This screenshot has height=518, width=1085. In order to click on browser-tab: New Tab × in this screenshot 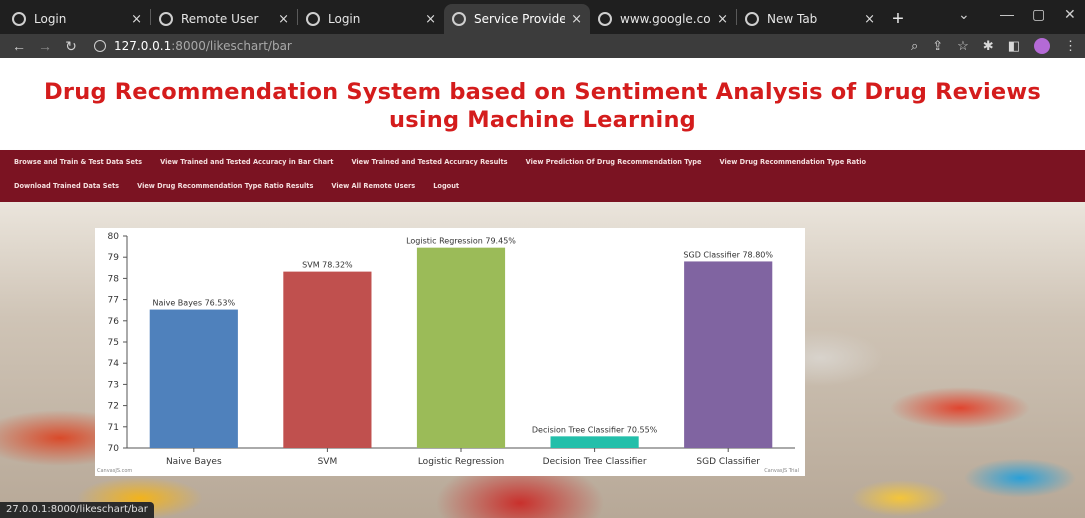, I will do `click(810, 19)`.